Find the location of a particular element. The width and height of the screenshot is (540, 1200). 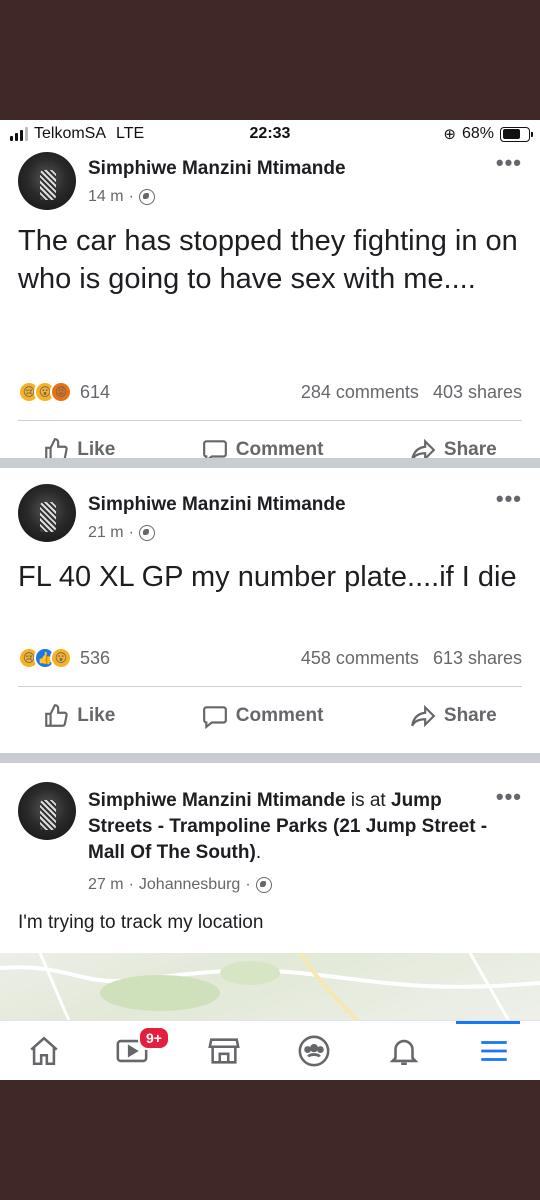

comment-count: 284 comments is located at coordinates (360, 392).